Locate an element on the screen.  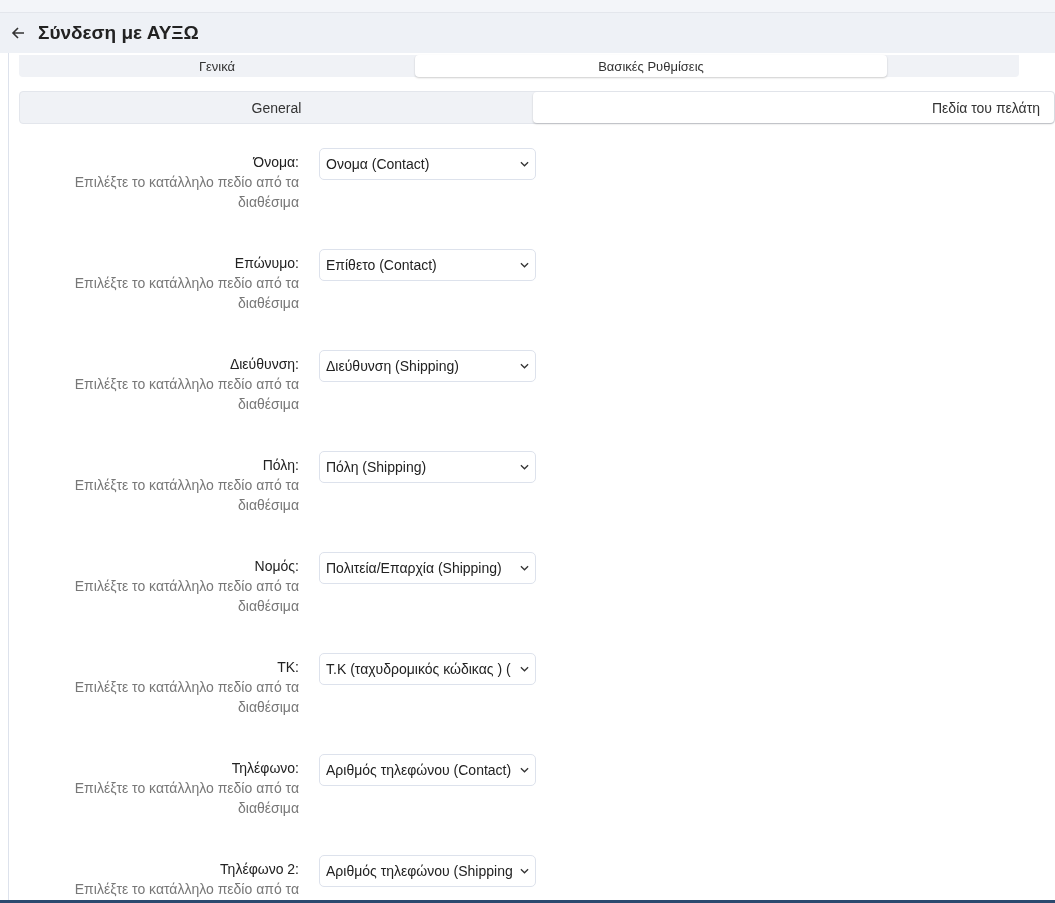
dropdown-field: Τ.Κ (ταχυδρομικός κώδικας ) ( is located at coordinates (427, 669).